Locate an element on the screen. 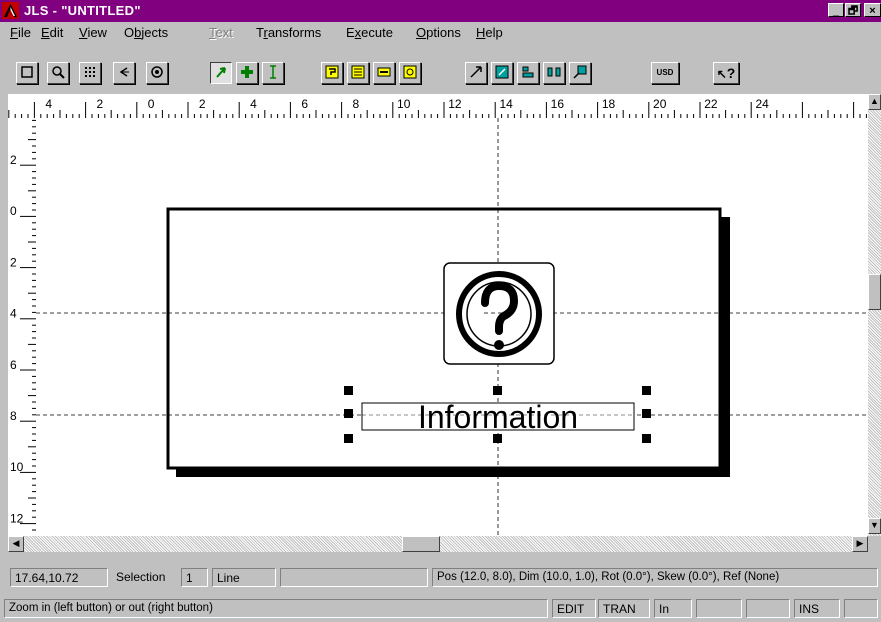  select-rectangle-button is located at coordinates (27, 73).